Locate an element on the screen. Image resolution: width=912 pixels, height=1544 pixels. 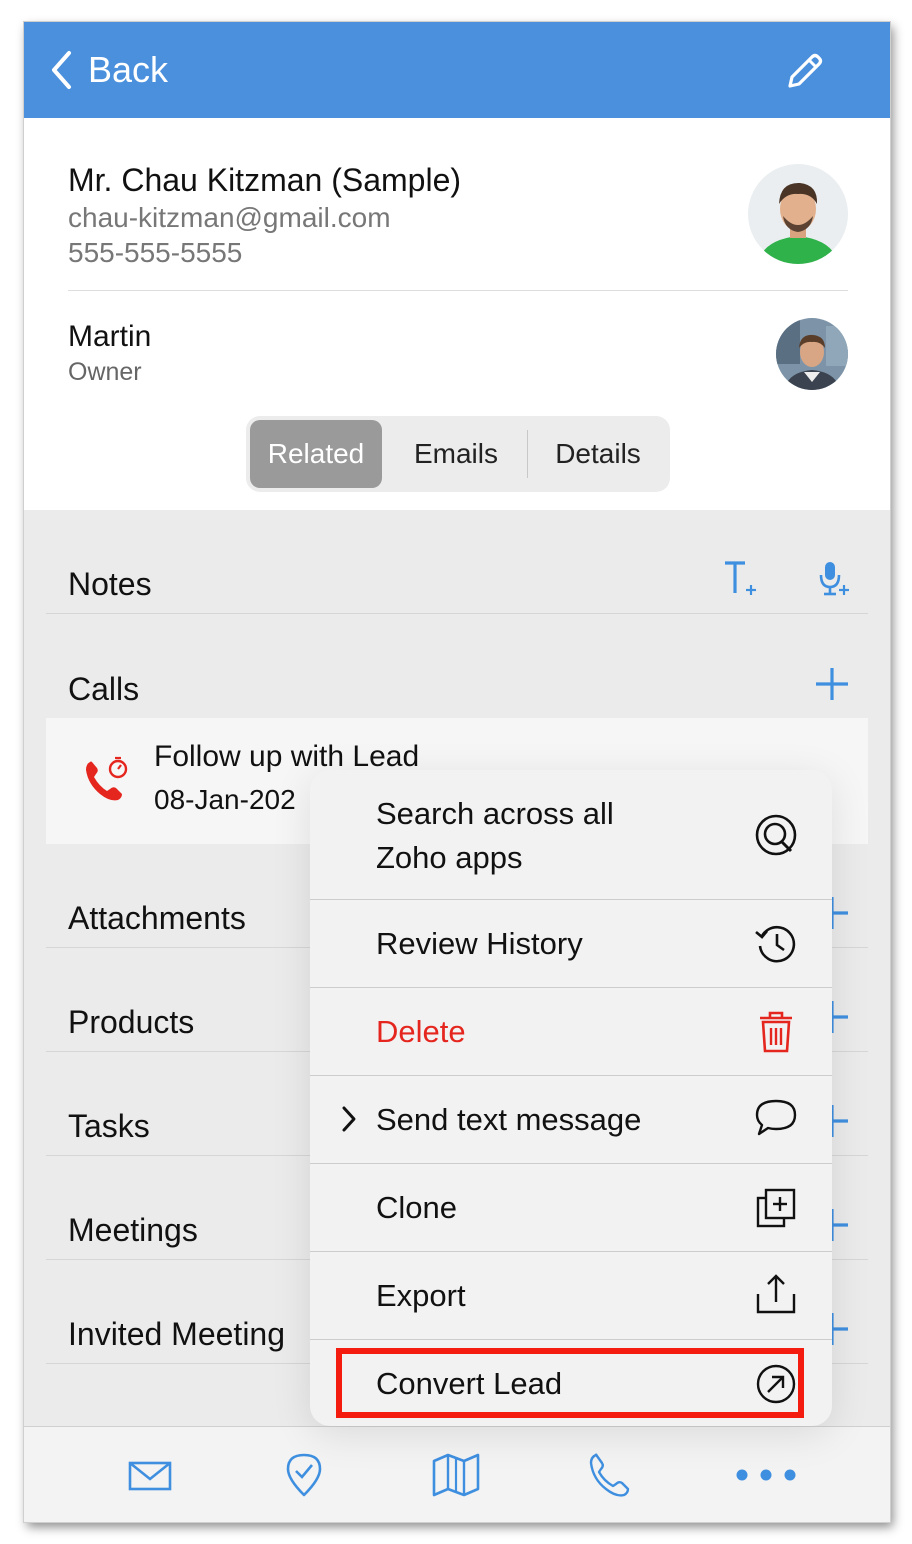
bottom-toolbar is located at coordinates (457, 1474).